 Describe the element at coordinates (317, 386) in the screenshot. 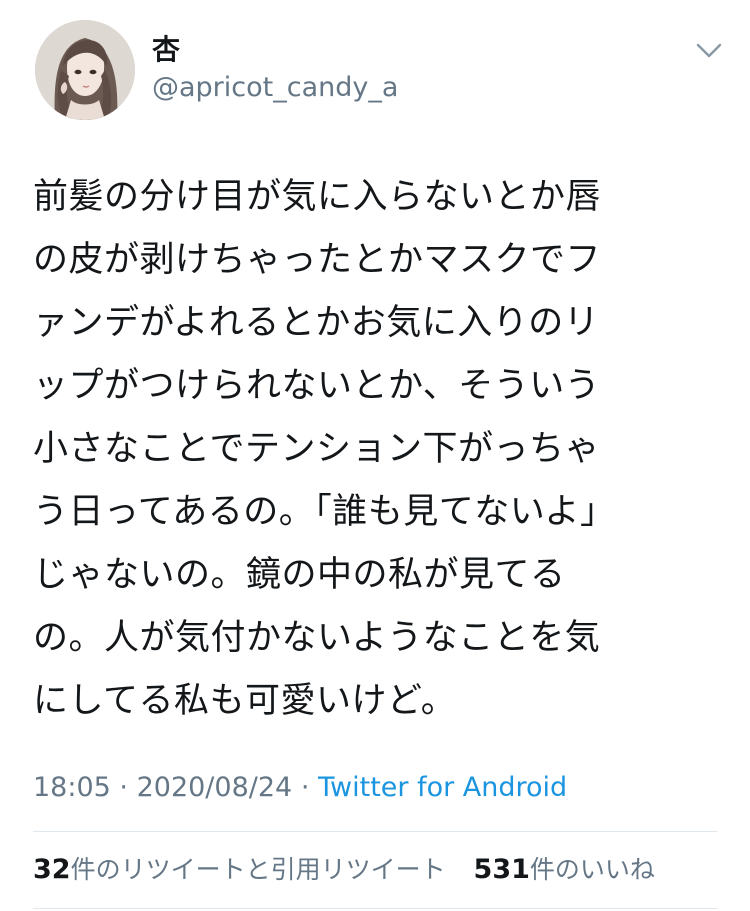

I see `tweet-text-line: ップがつけられないとか、そういう` at that location.